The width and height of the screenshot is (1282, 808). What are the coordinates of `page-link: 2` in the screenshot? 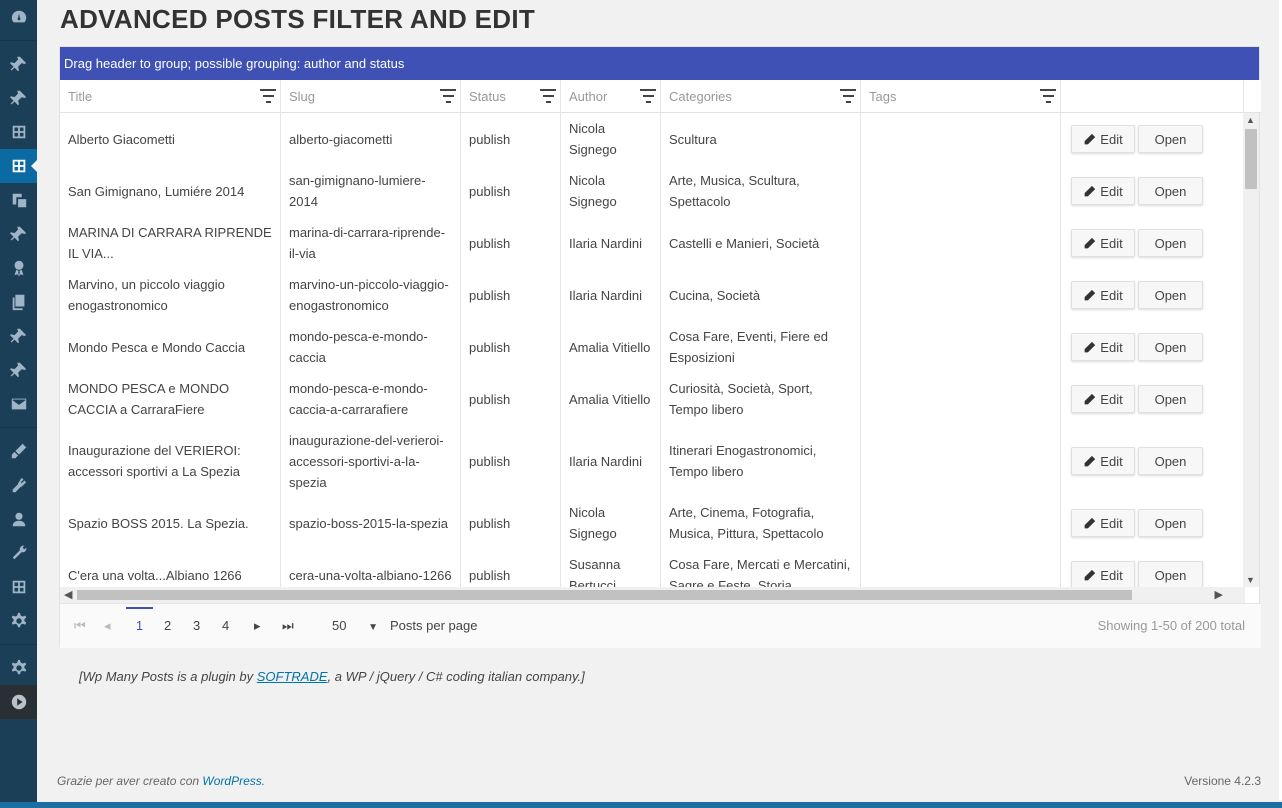 It's located at (167, 625).